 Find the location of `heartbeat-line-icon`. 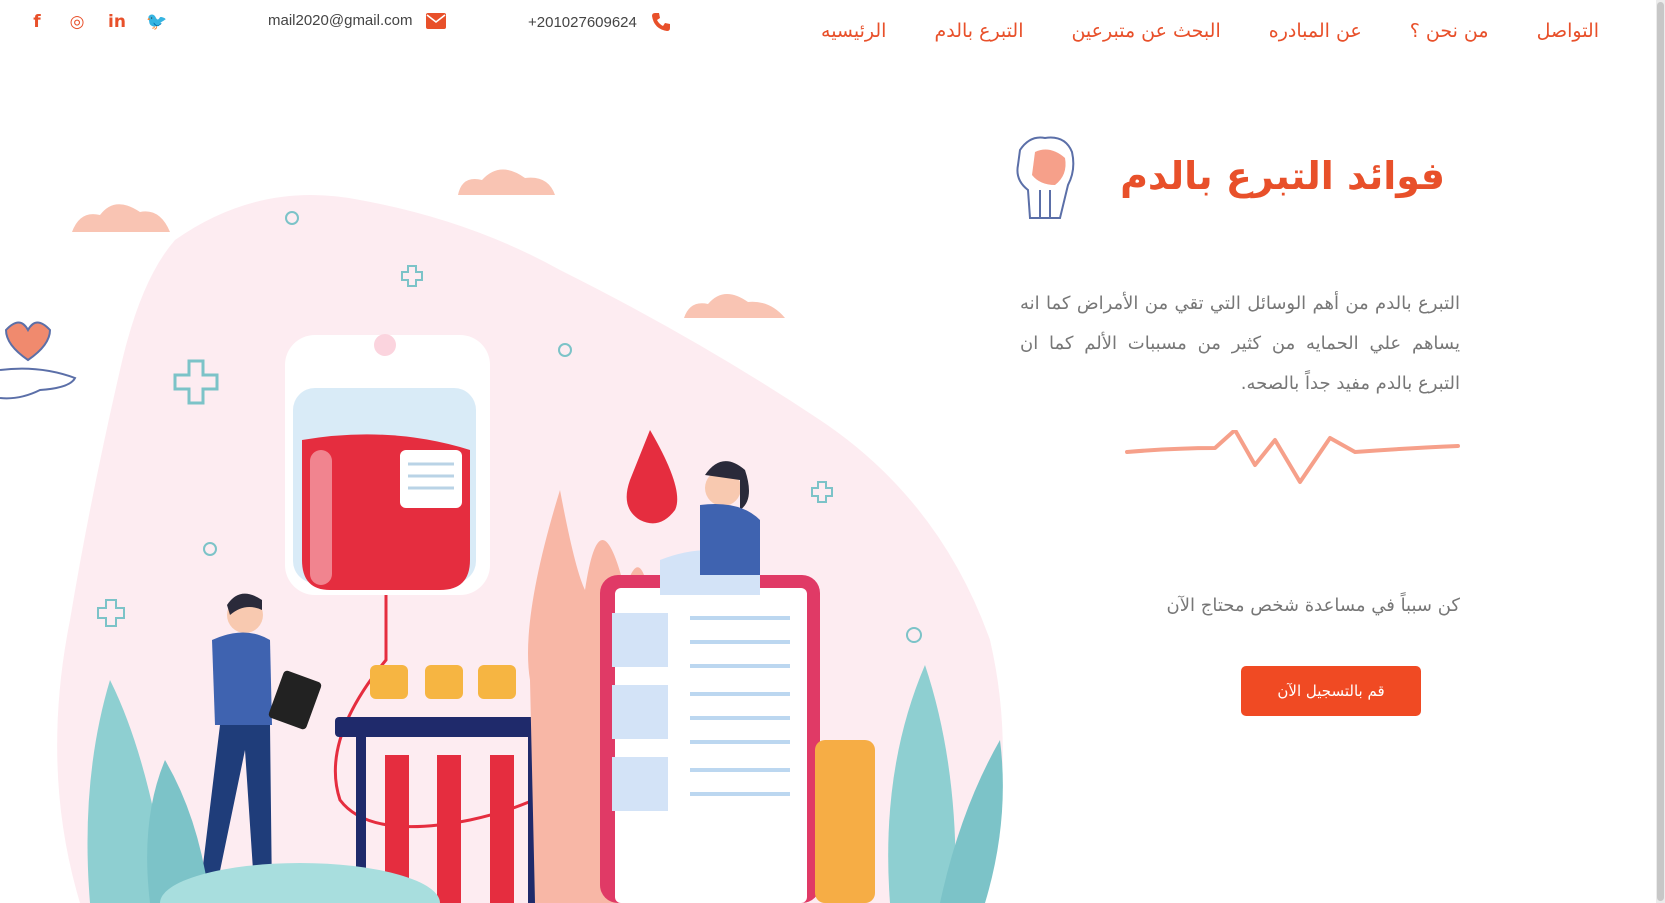

heartbeat-line-icon is located at coordinates (1292, 457).